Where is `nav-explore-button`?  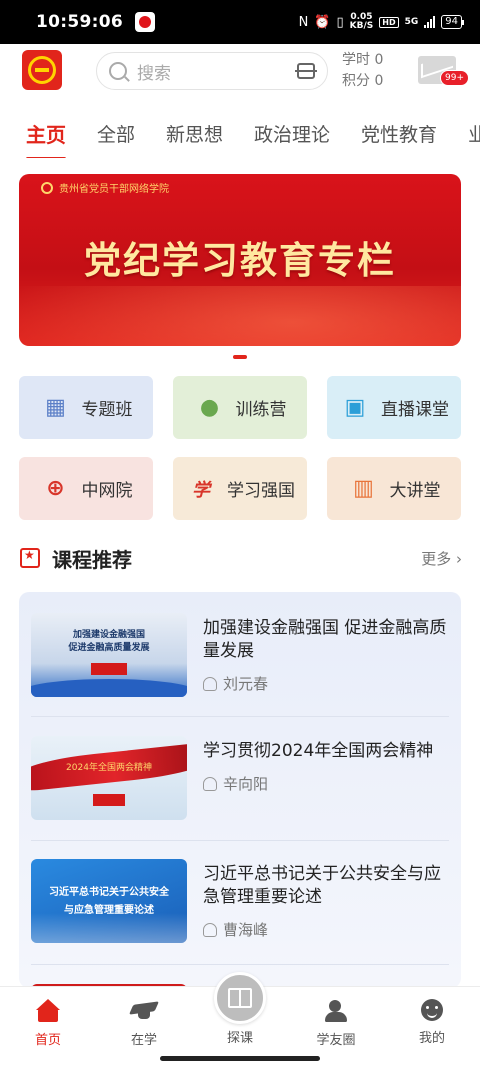
nav-explore-button is located at coordinates (240, 998).